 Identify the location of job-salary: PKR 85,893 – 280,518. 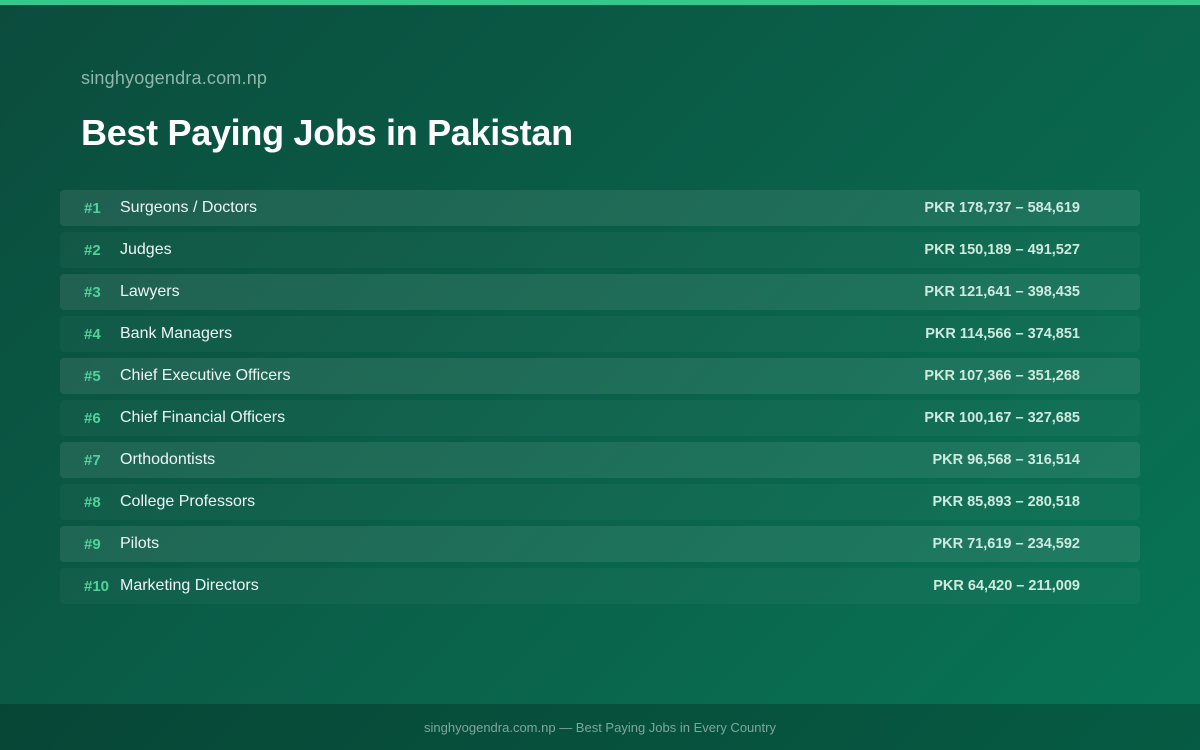
(1006, 502).